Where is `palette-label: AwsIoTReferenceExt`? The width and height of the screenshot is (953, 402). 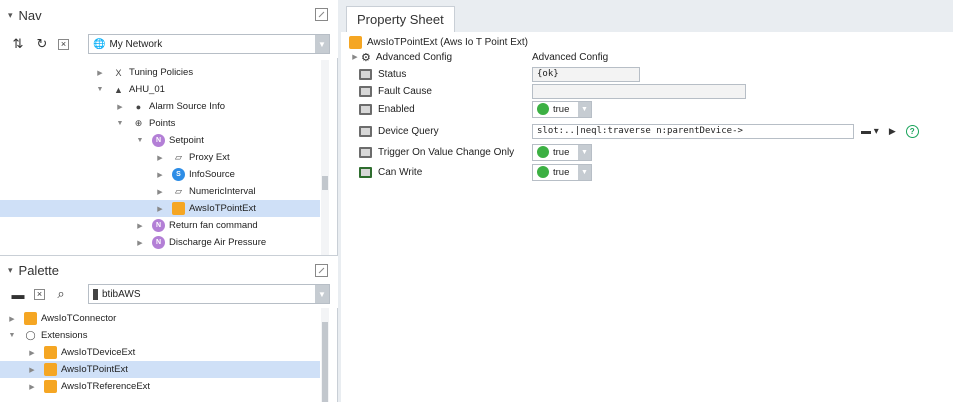 palette-label: AwsIoTReferenceExt is located at coordinates (106, 386).